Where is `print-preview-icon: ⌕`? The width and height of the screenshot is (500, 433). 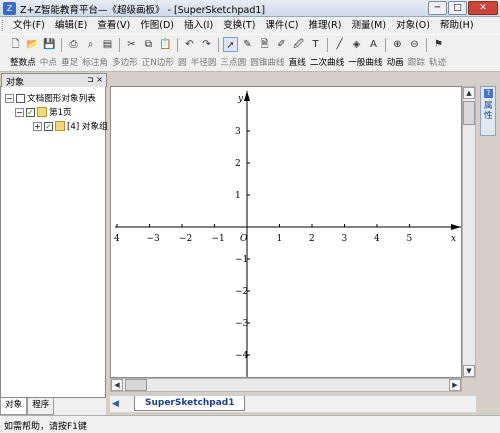
print-preview-icon: ⌕ is located at coordinates (90, 44).